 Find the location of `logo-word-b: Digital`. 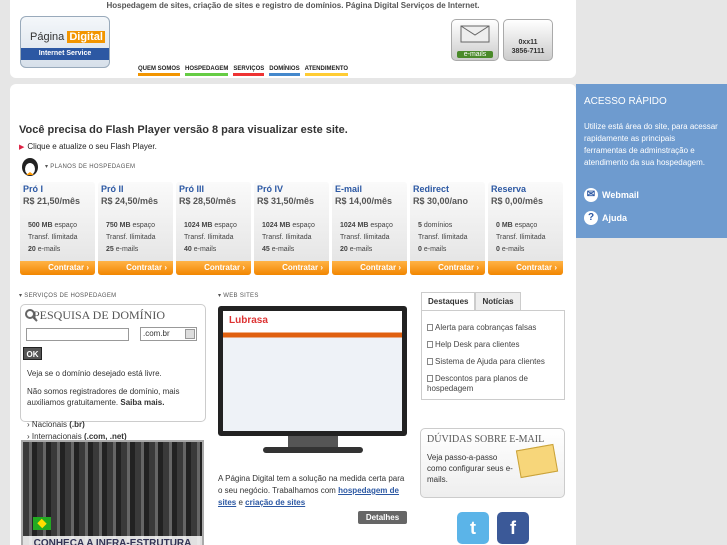

logo-word-b: Digital is located at coordinates (86, 37).